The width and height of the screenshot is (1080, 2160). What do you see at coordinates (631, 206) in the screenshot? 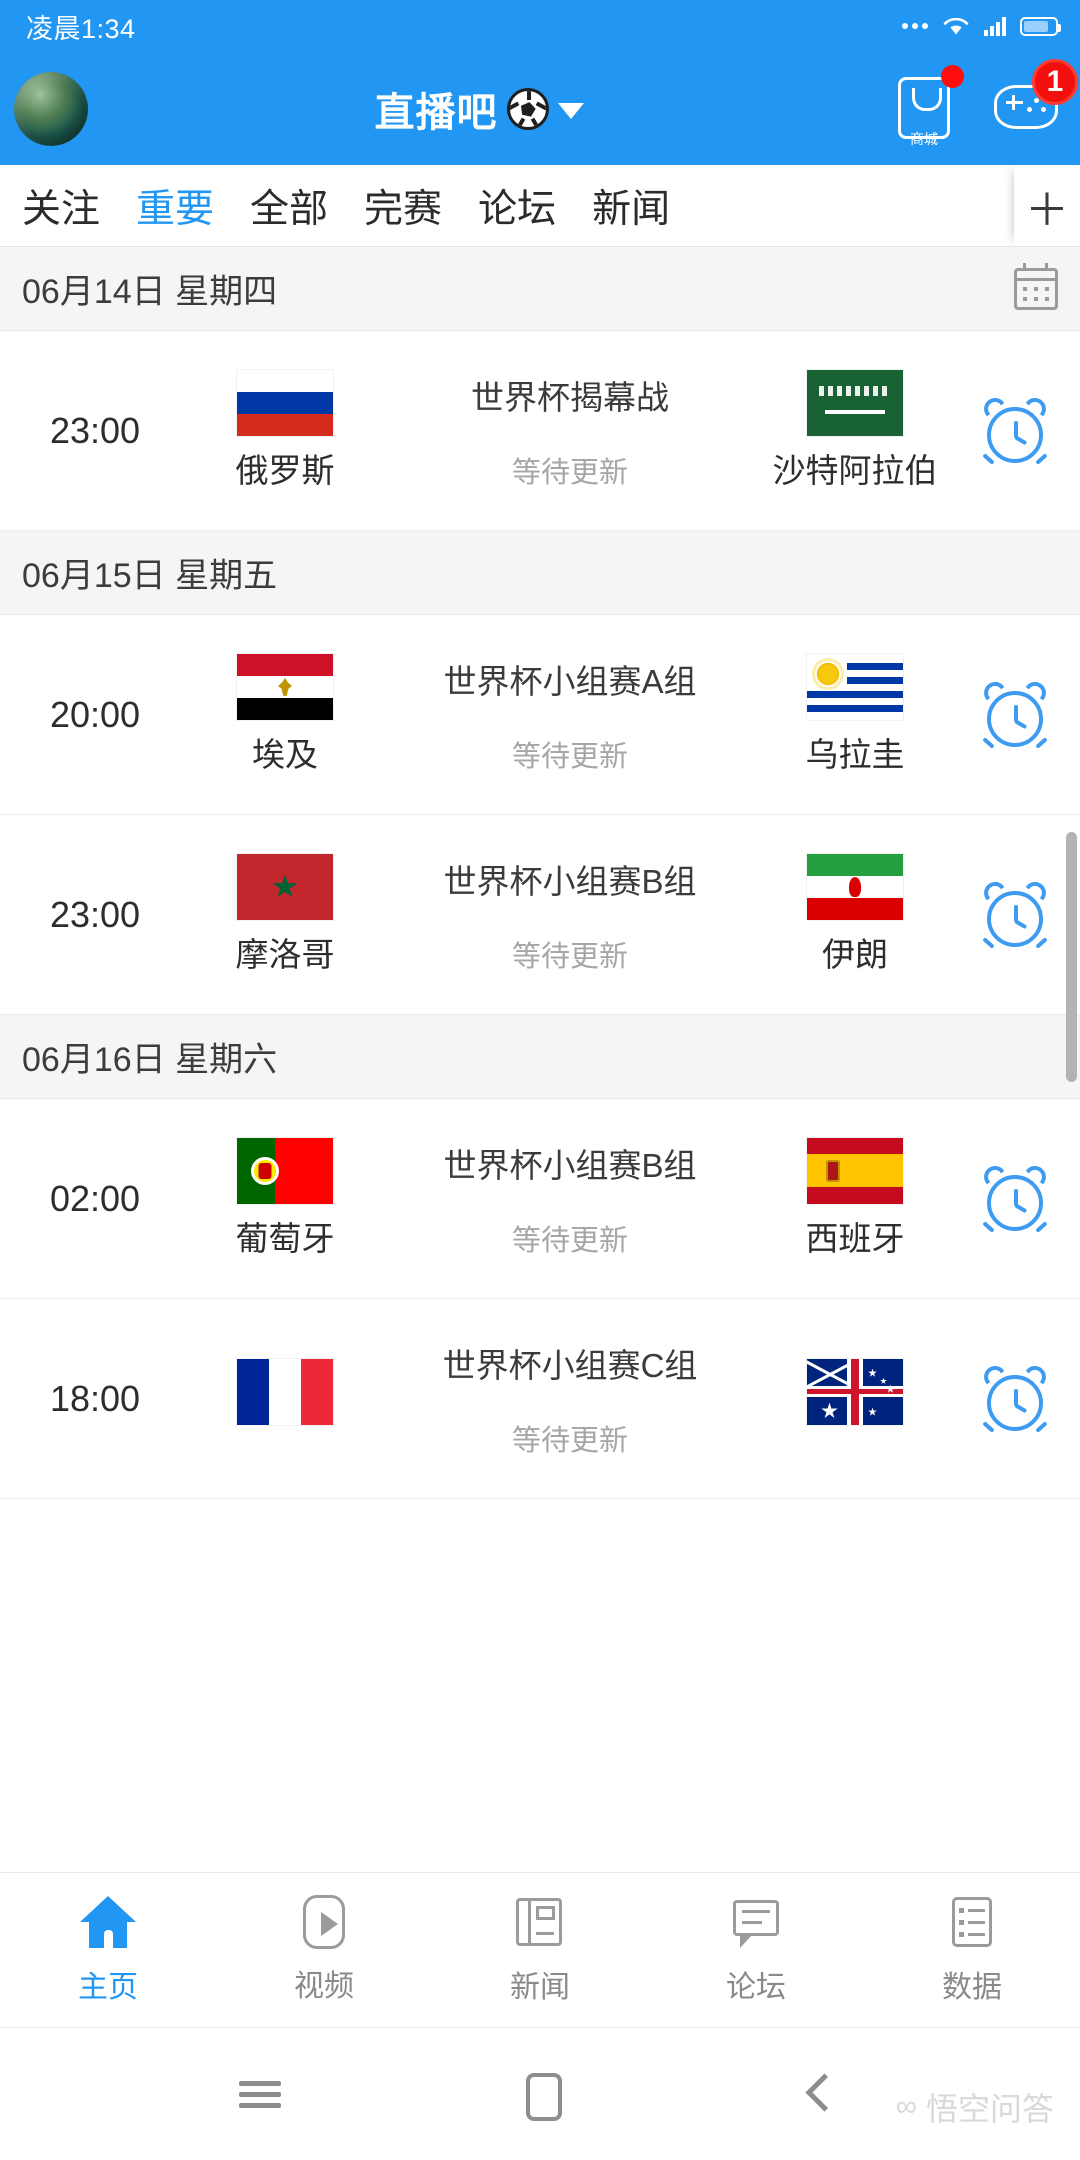
I see `tab-xinwen: 新闻` at bounding box center [631, 206].